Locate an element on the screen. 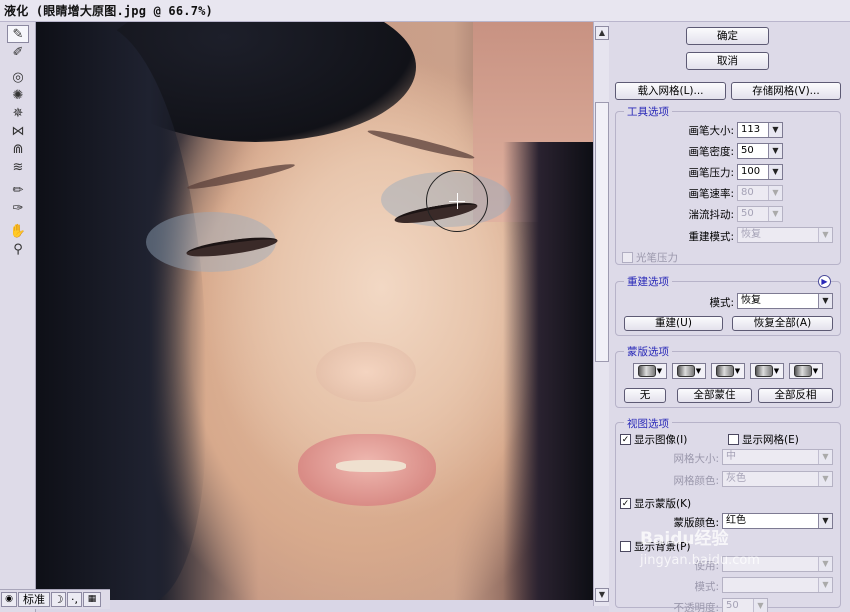 This screenshot has height=612, width=850. keyboard-icon: ▦ is located at coordinates (92, 599).